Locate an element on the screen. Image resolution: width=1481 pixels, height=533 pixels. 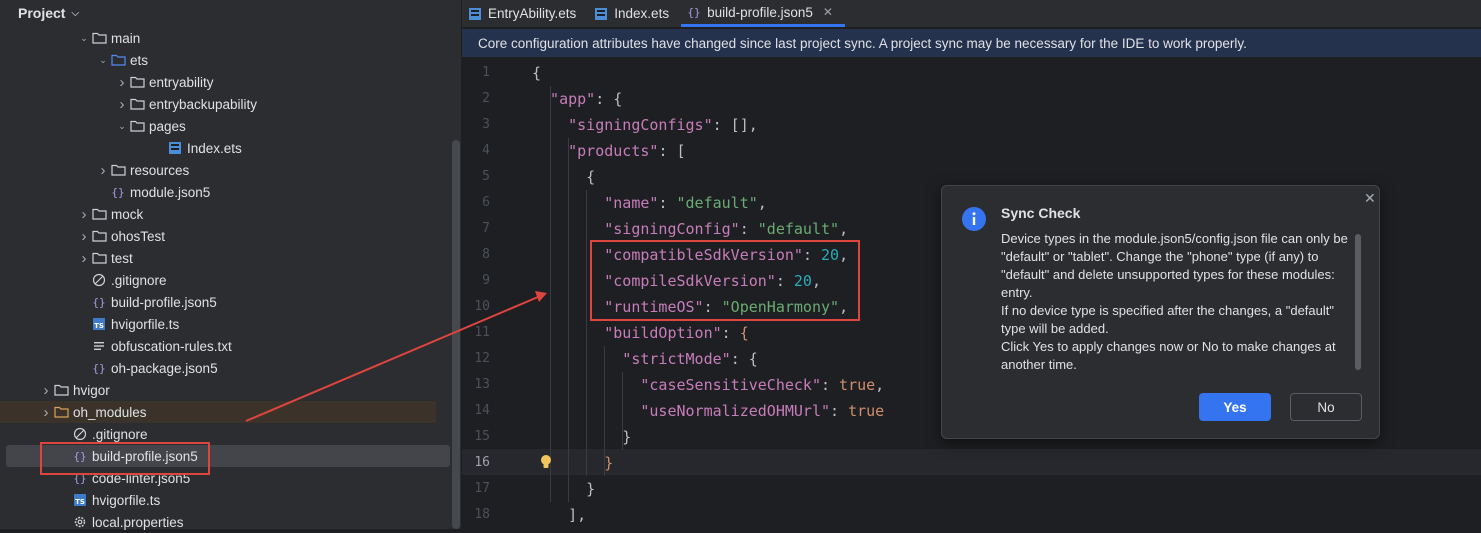
code-line: "products": [ is located at coordinates (608, 151).